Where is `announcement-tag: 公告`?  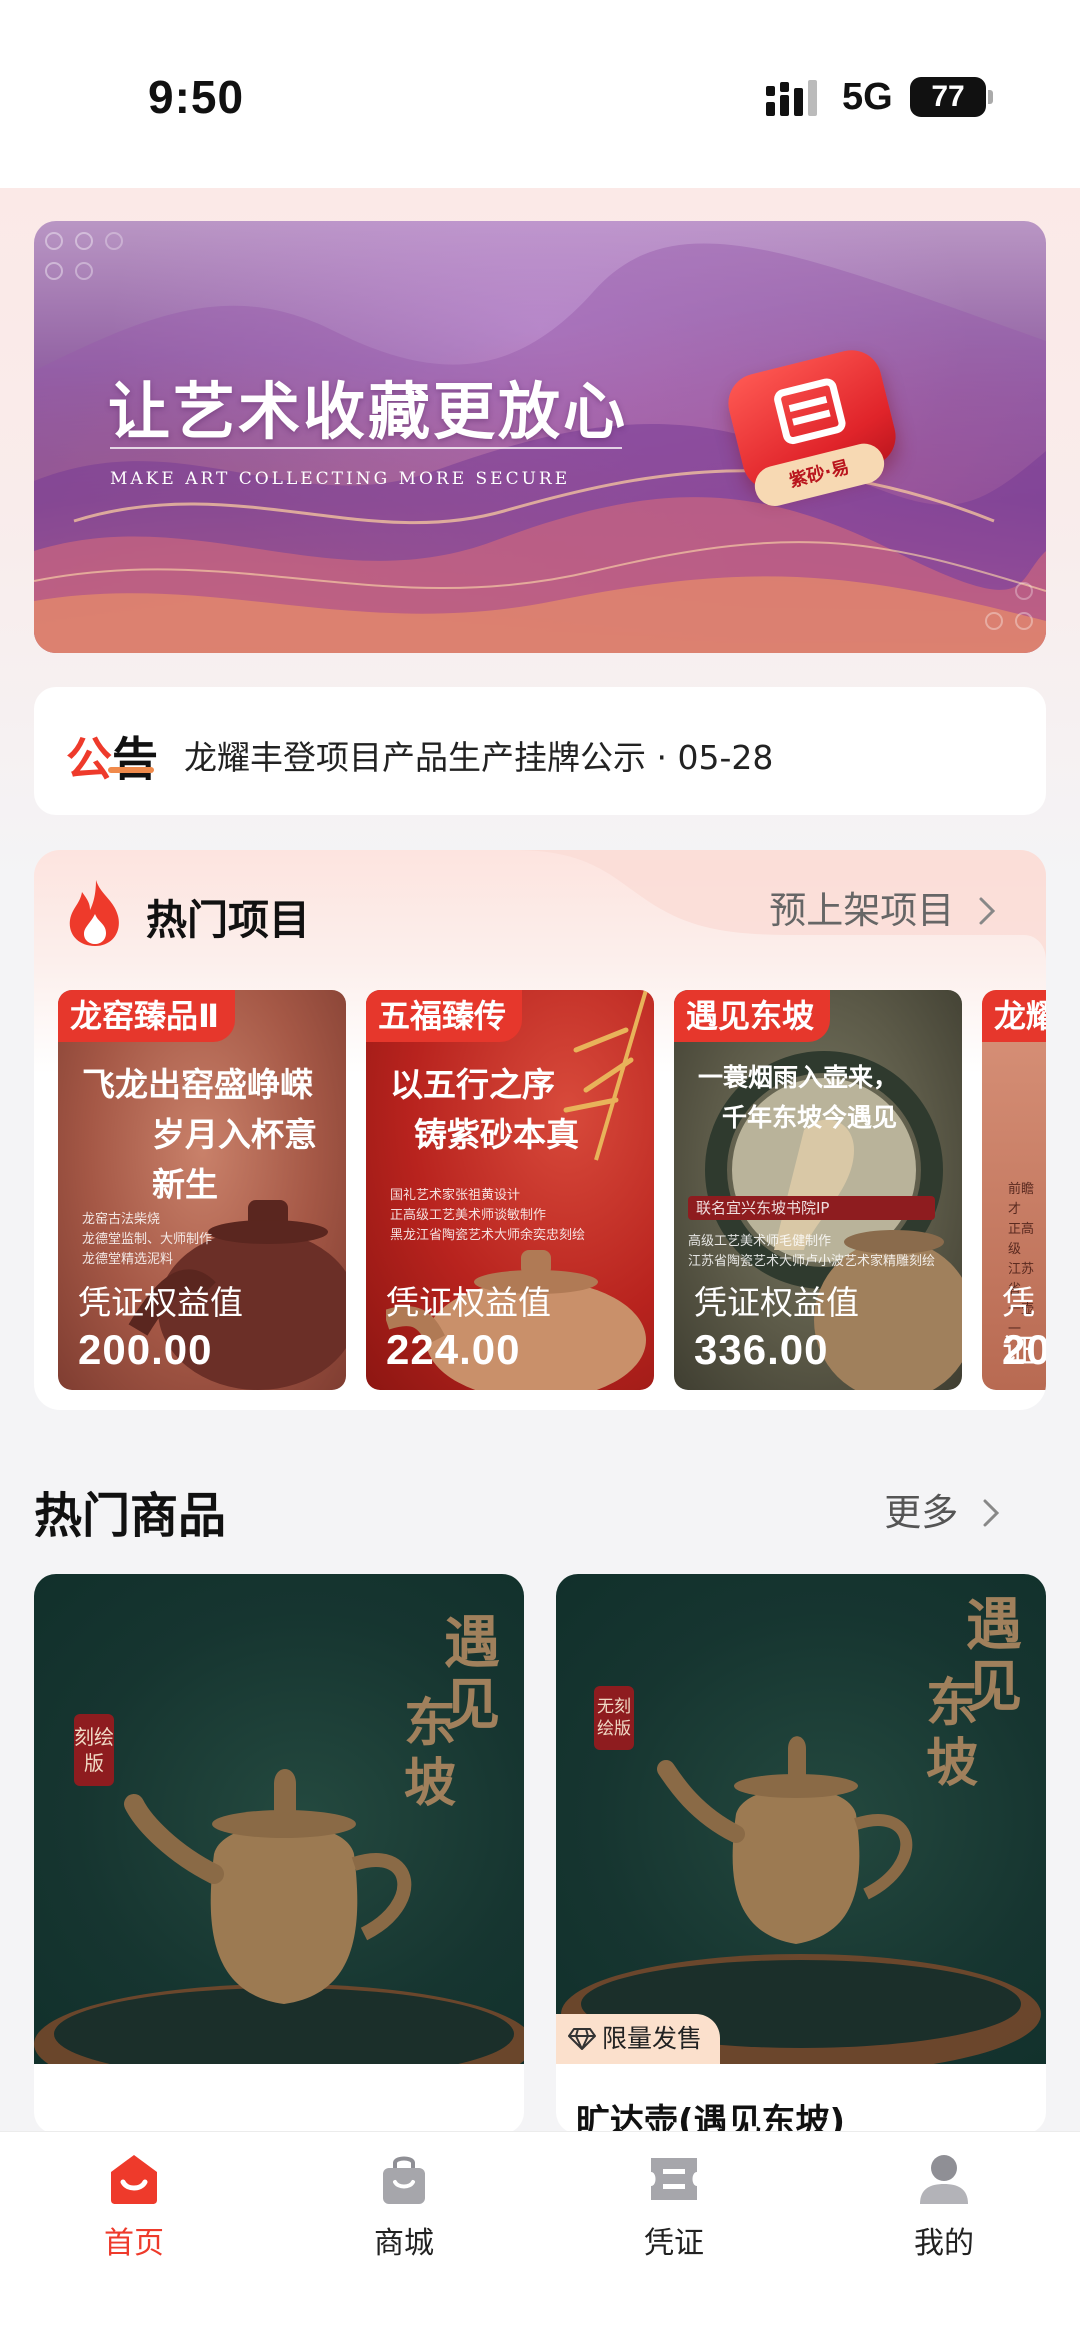
announcement-tag: 公告 is located at coordinates (112, 759).